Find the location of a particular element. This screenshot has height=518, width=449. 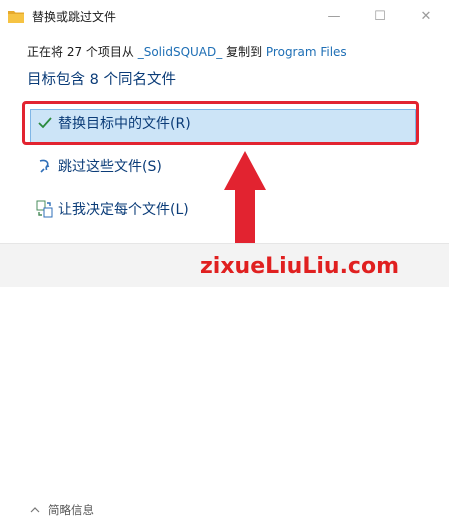

fewer-details-label: 简略信息 is located at coordinates (71, 510).